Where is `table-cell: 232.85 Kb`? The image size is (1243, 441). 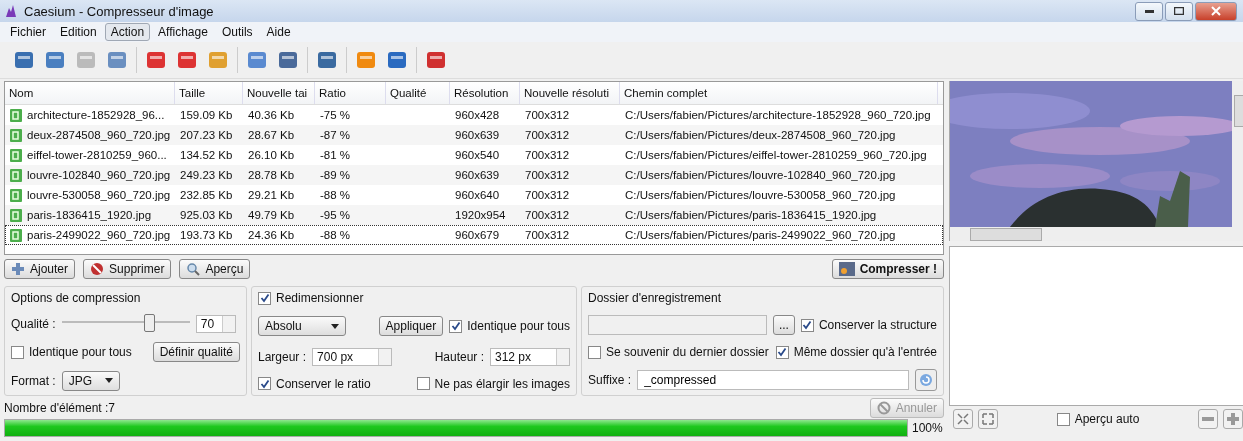
table-cell: 232.85 Kb is located at coordinates (206, 195).